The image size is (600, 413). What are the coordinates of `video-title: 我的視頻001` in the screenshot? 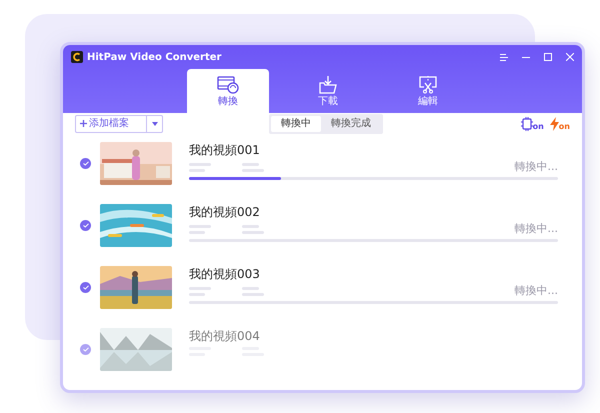 It's located at (225, 150).